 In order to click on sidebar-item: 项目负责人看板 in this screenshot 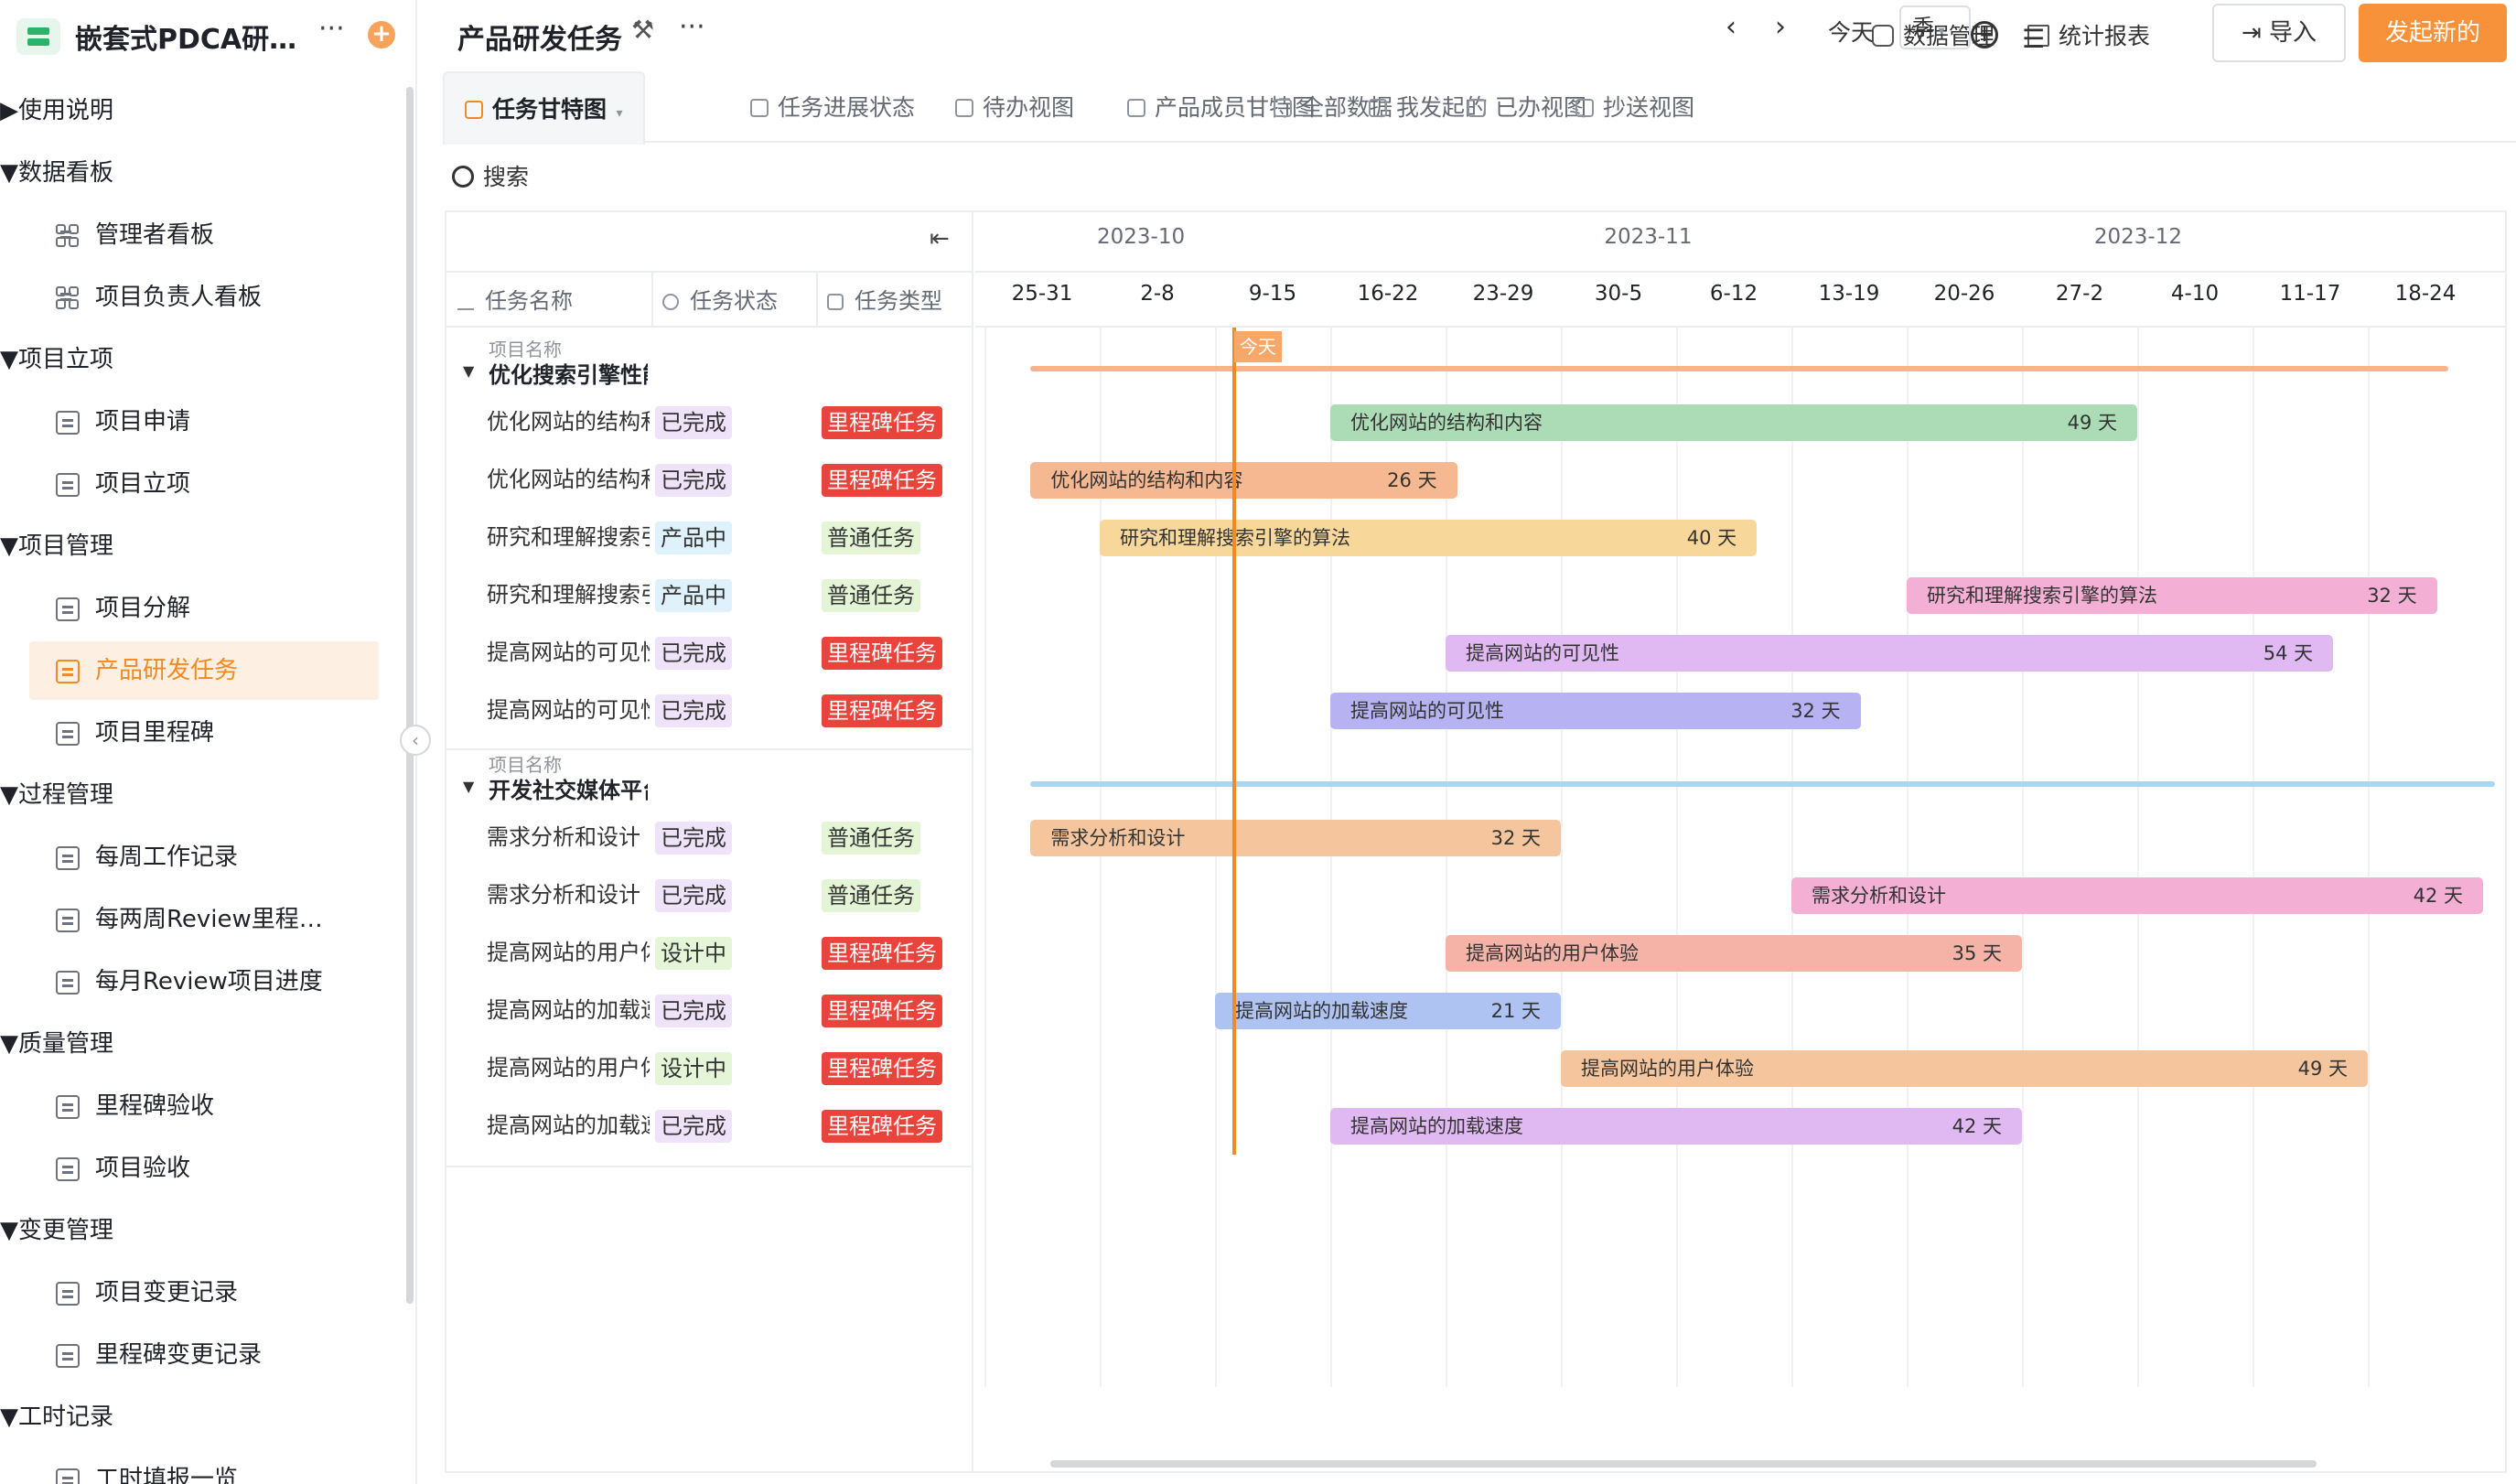, I will do `click(201, 297)`.